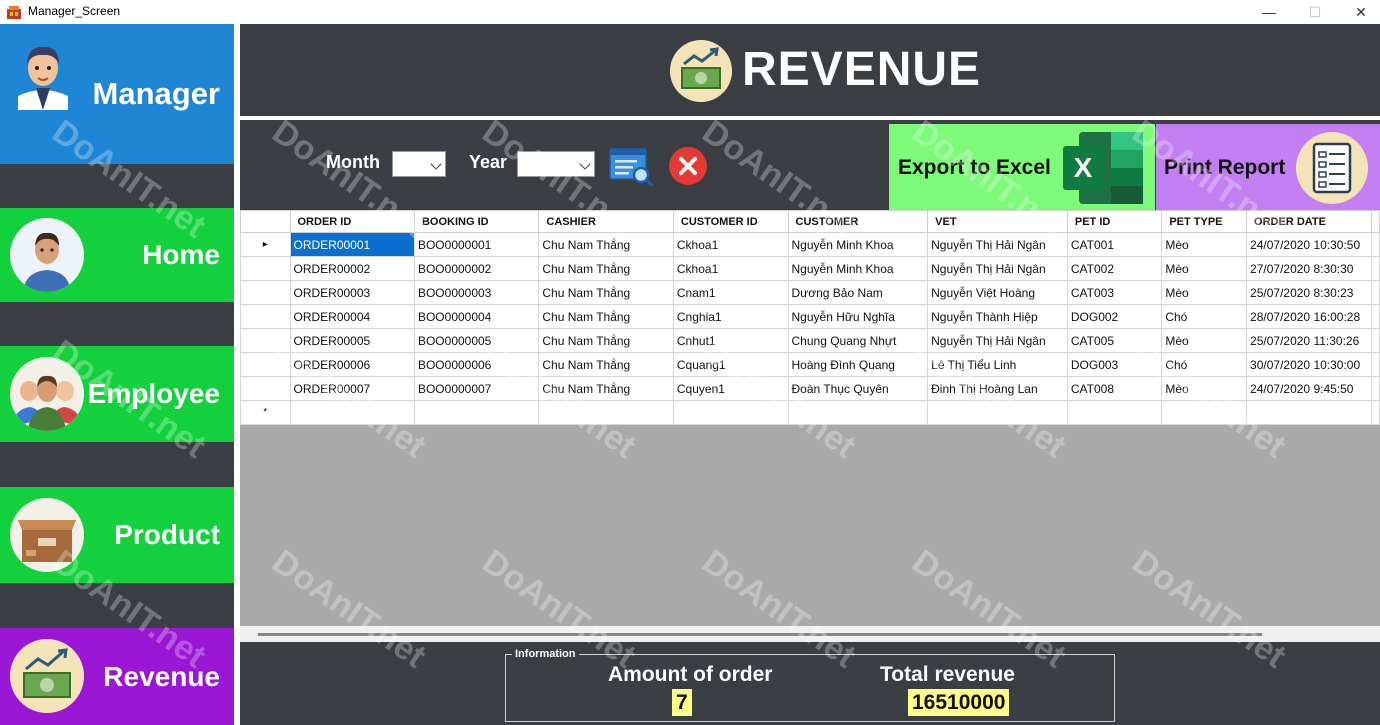 Image resolution: width=1380 pixels, height=725 pixels. What do you see at coordinates (1309, 316) in the screenshot?
I see `table-cell: 28/07/2020 16:00:28` at bounding box center [1309, 316].